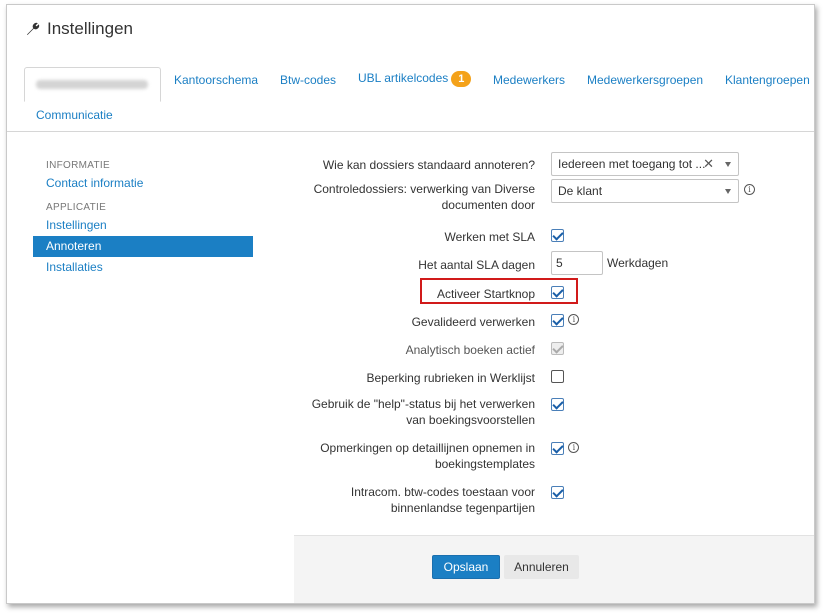 The image size is (826, 613). Describe the element at coordinates (428, 165) in the screenshot. I see `annotate-default-label: Wie kan dossiers standaard annoteren?` at that location.